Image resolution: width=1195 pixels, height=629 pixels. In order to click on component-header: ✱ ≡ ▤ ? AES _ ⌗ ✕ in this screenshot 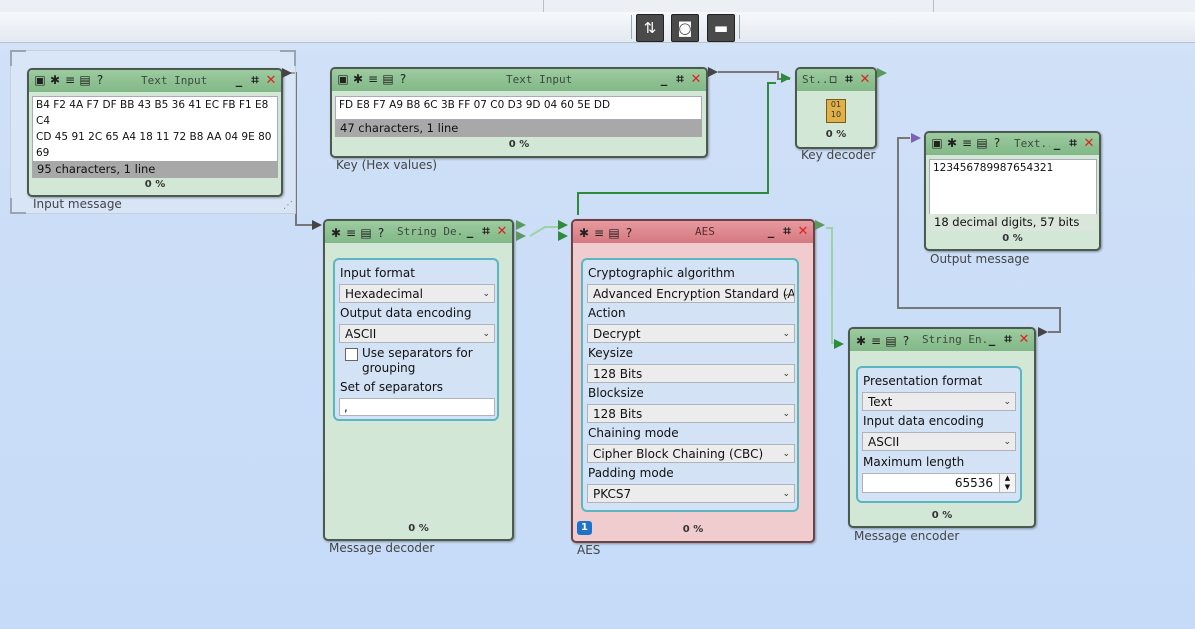, I will do `click(693, 232)`.